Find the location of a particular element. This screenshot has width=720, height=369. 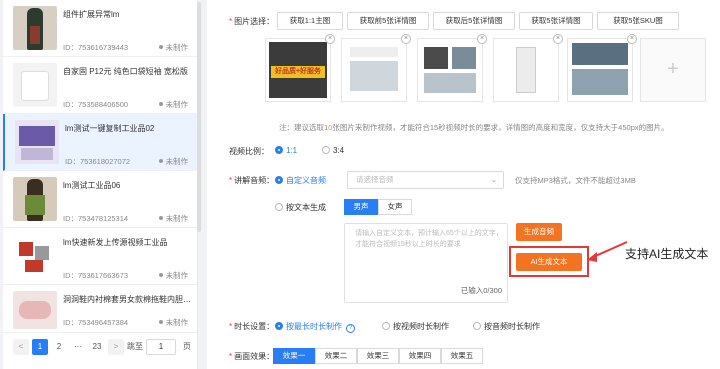

list-item: 洞洞鞋内衬棉套男女款棉拖鞋内胆可… ID：753496457384 未制作 is located at coordinates (100, 309).